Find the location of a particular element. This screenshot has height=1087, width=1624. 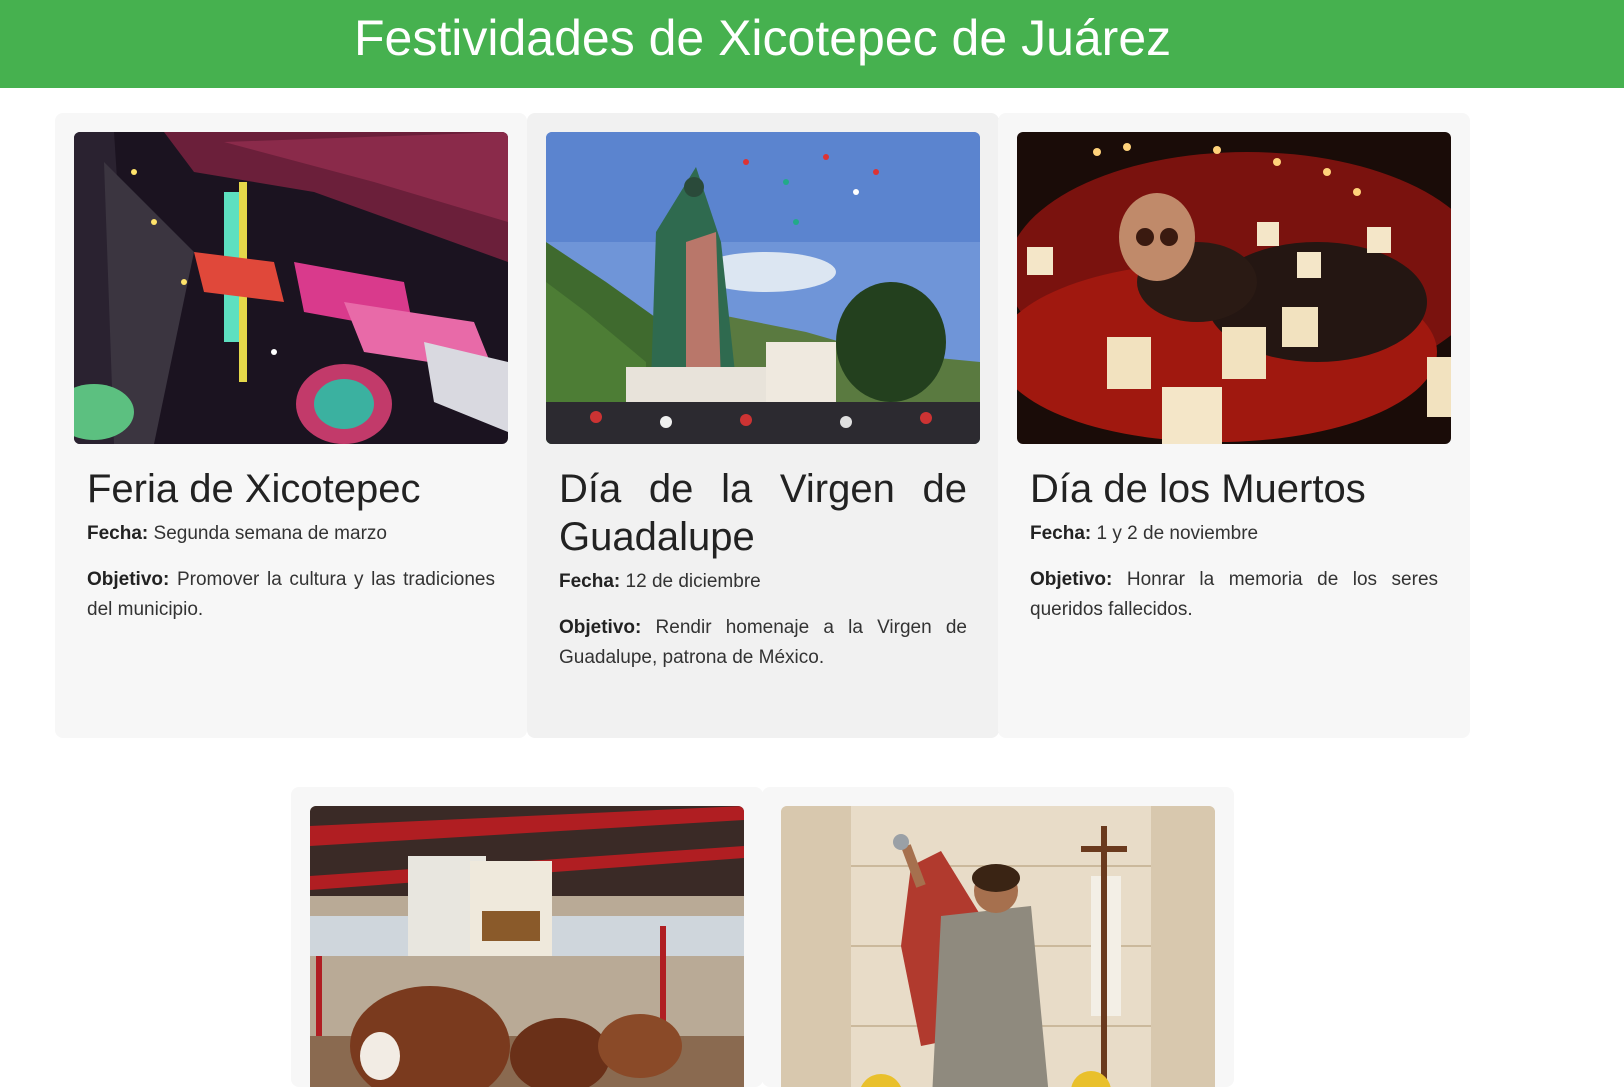

date-value: Segunda semana de marzo is located at coordinates (270, 533).